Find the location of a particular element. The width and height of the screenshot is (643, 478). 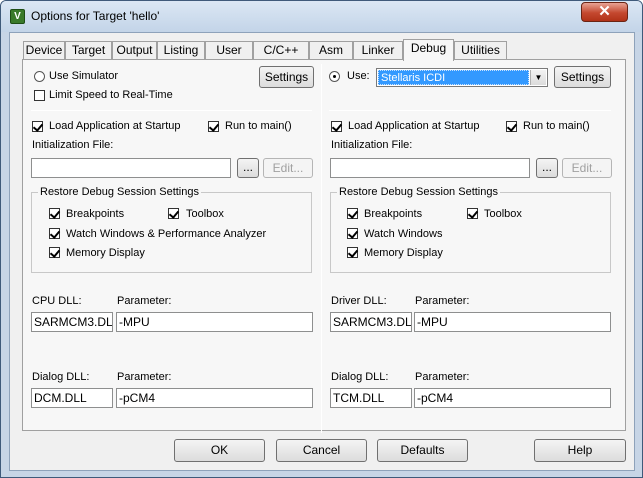

right-separator is located at coordinates (470, 110).